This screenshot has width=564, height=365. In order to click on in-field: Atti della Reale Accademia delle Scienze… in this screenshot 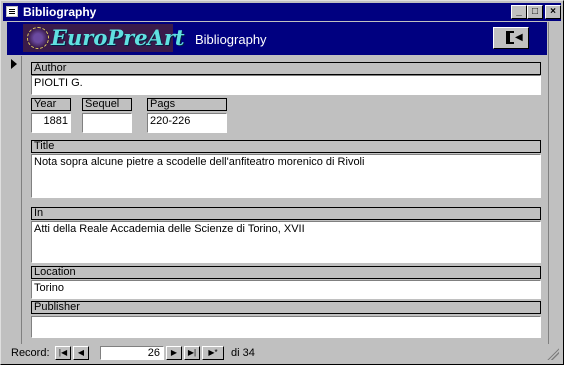, I will do `click(286, 242)`.